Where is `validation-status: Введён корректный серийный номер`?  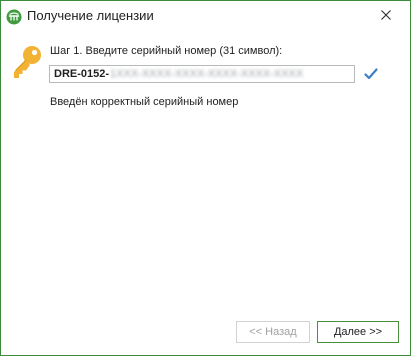
validation-status: Введён корректный серийный номер is located at coordinates (144, 102).